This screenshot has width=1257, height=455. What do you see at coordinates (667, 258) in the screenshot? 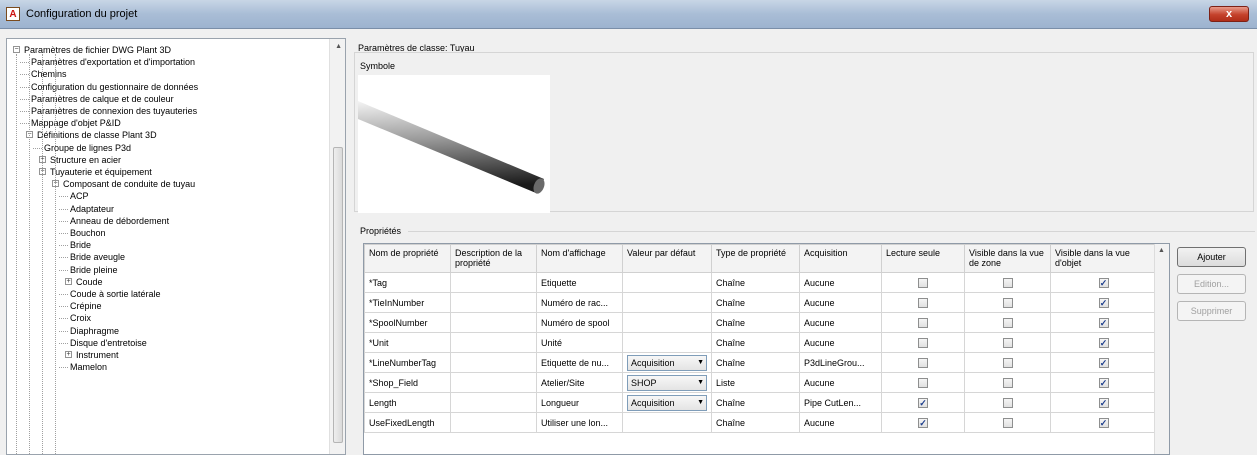
I see `column-header: Valeur par défaut` at bounding box center [667, 258].